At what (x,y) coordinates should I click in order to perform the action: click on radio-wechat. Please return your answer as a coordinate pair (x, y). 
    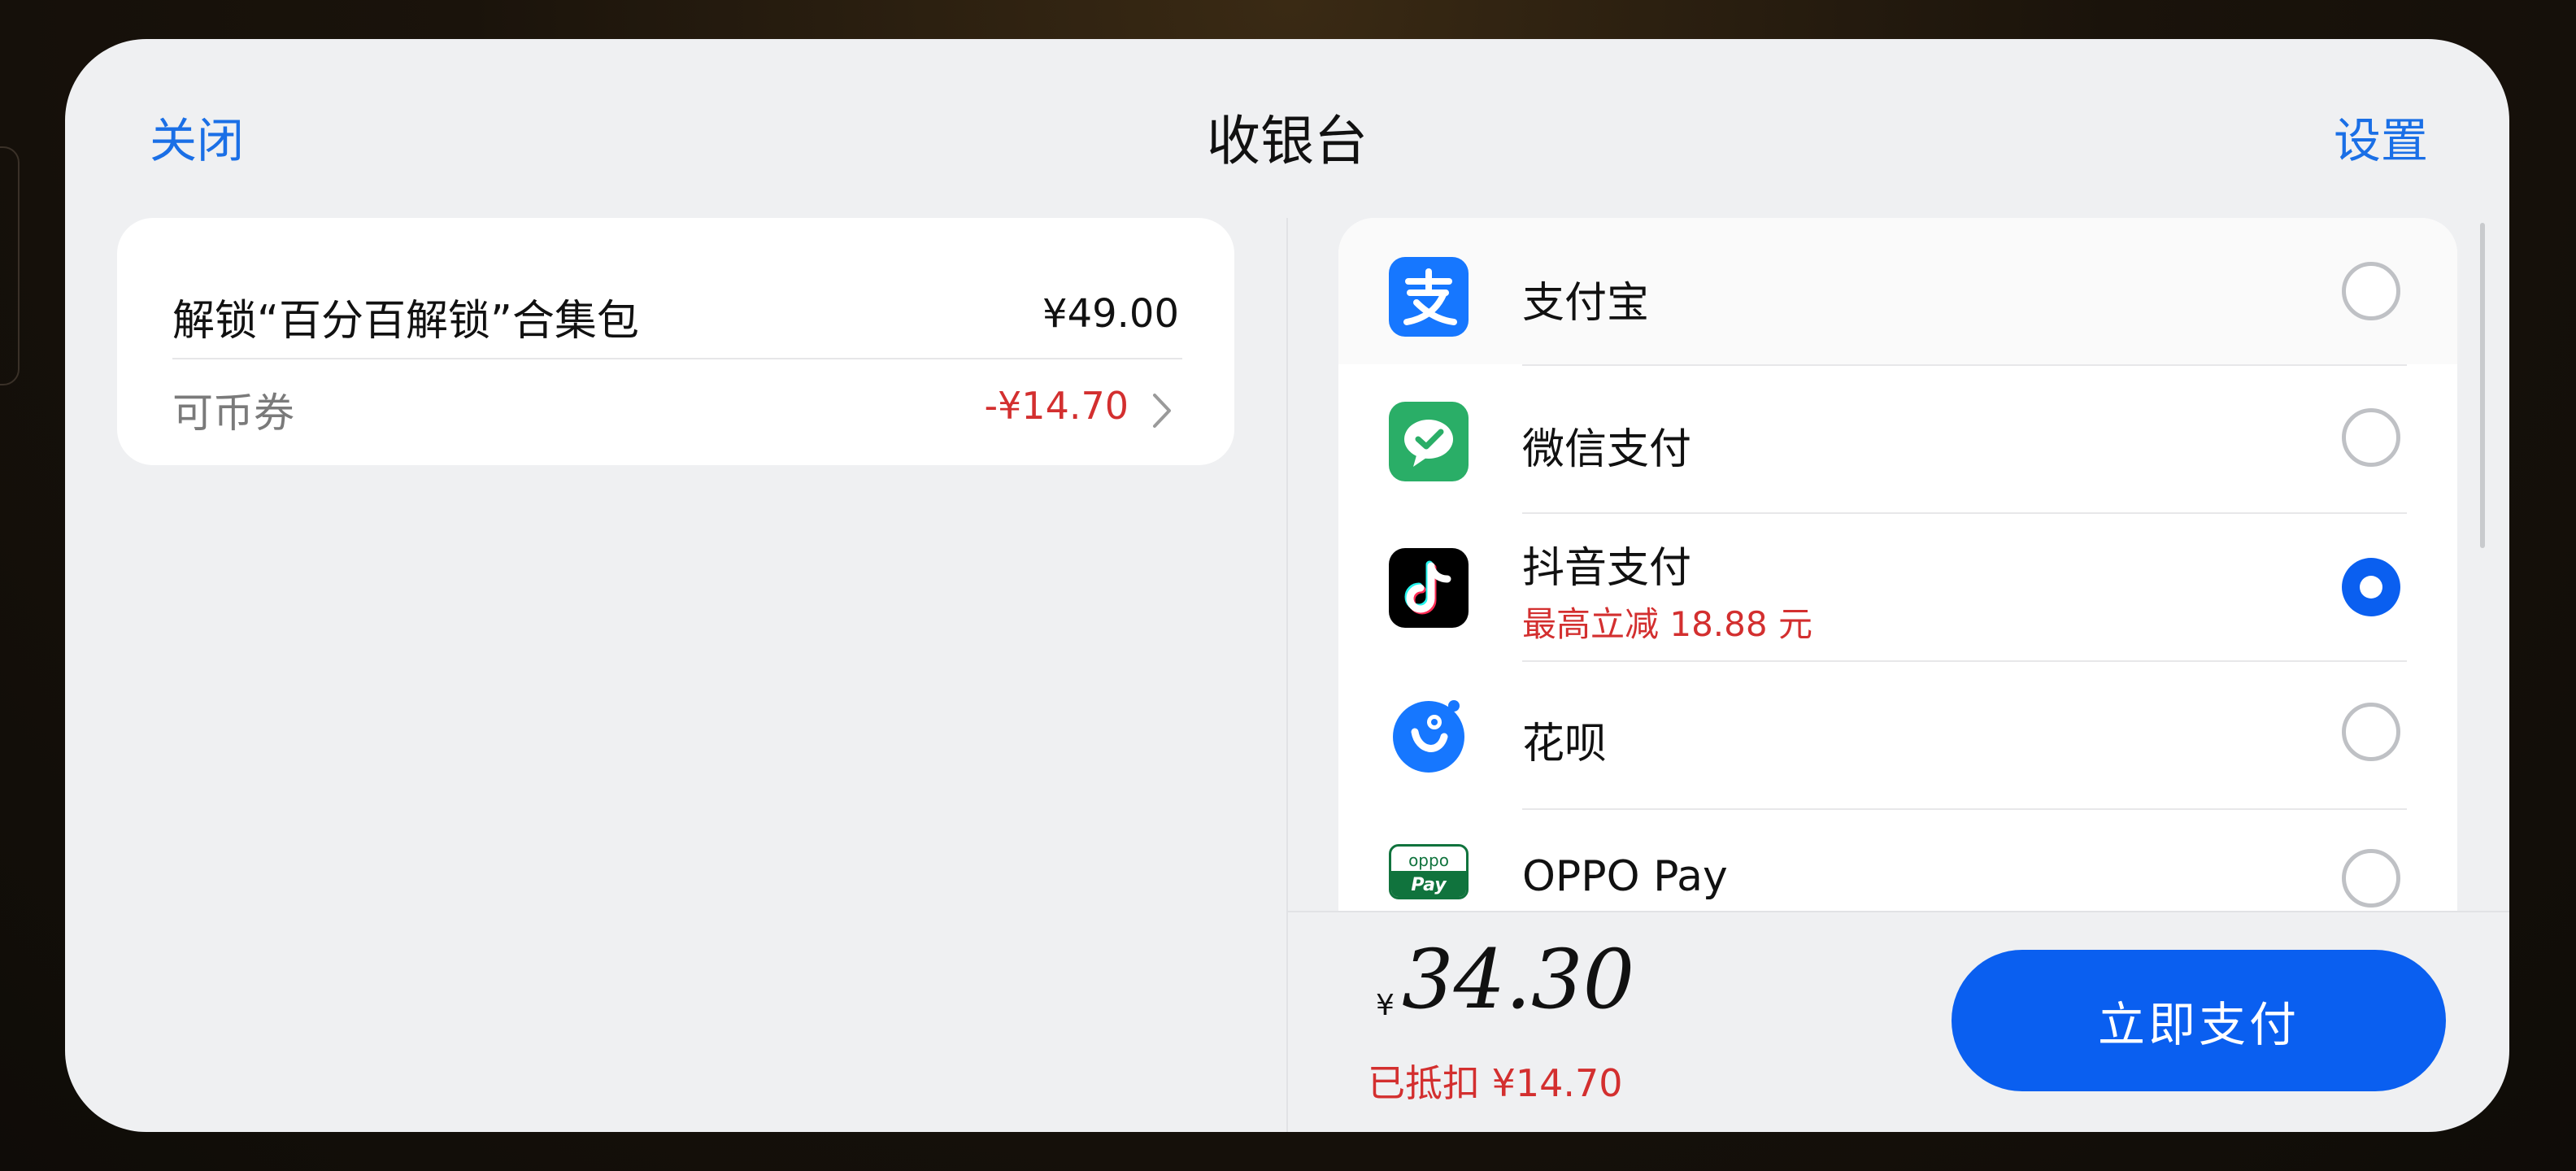
    Looking at the image, I should click on (2371, 438).